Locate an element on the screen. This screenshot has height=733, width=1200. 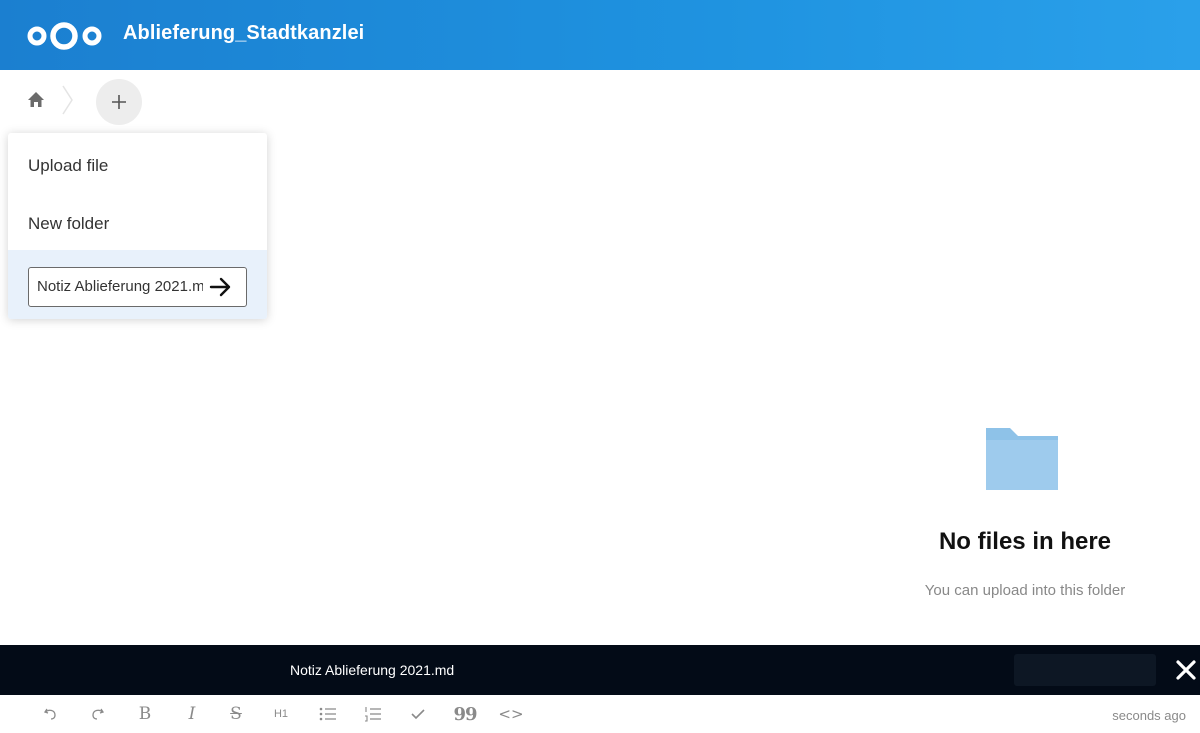
empty-description: You can upload into this folder is located at coordinates (1025, 590).